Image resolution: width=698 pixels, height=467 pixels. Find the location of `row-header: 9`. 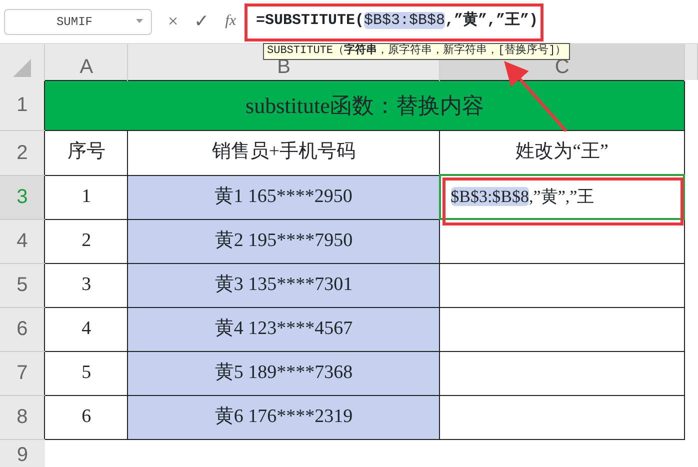

row-header: 9 is located at coordinates (22, 453).